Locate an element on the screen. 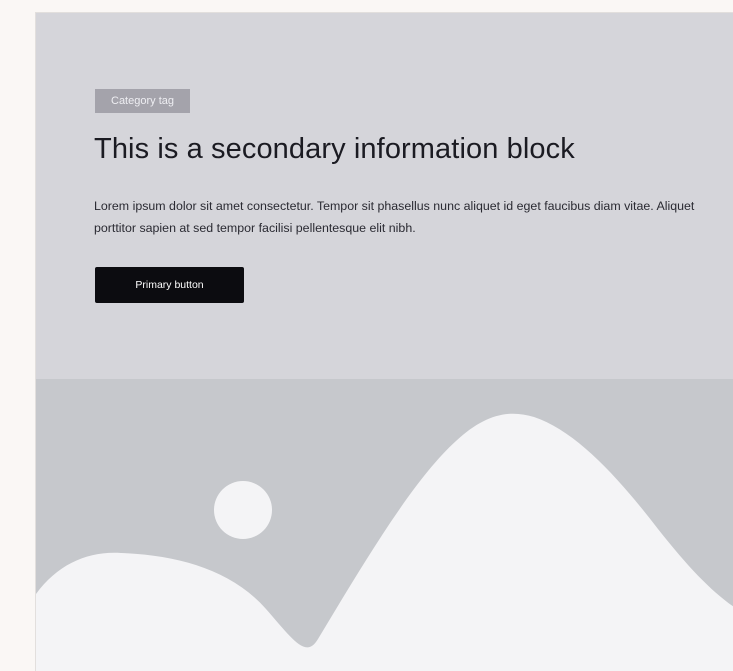 The image size is (733, 671). primary-button: Primary button is located at coordinates (169, 285).